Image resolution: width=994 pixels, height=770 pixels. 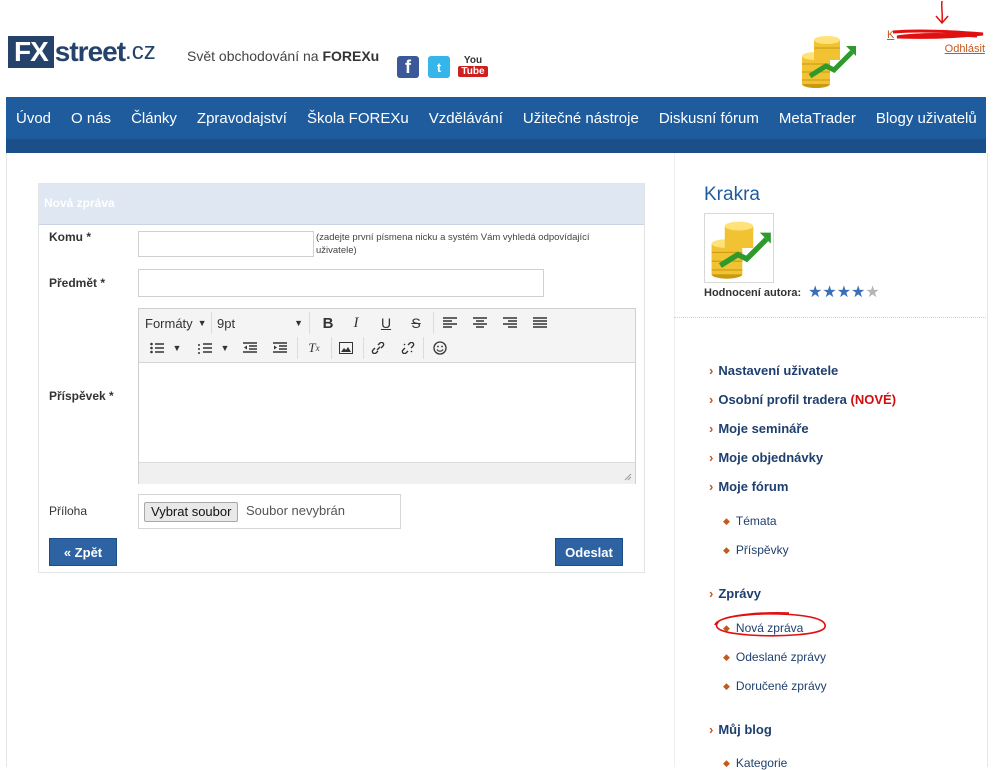 What do you see at coordinates (33, 118) in the screenshot?
I see `nav-item: Úvod` at bounding box center [33, 118].